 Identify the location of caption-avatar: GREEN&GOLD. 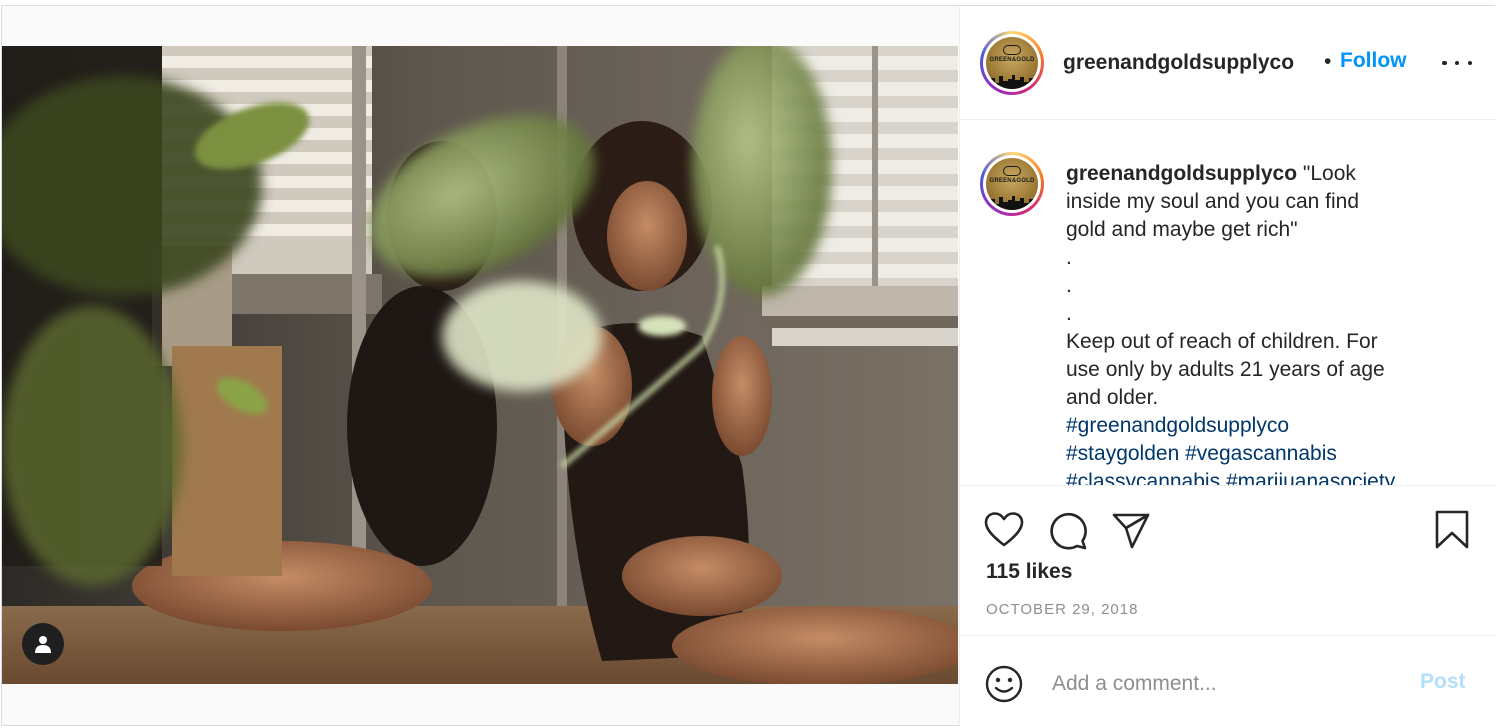
(1012, 184).